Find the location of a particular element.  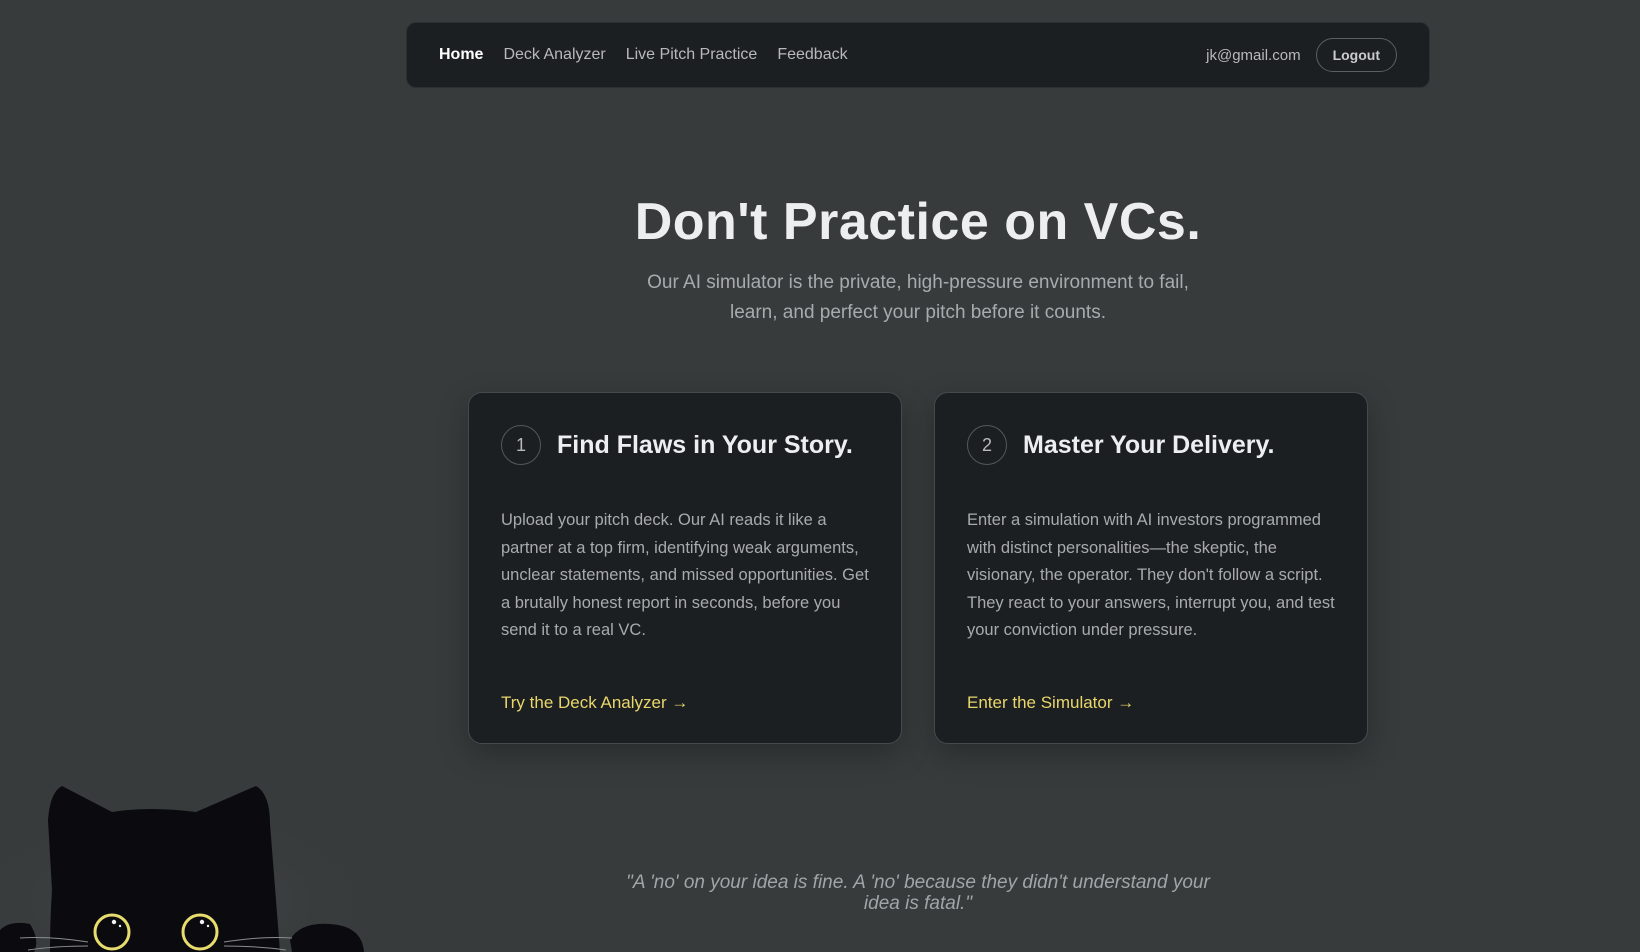

card-title: Master Your Delivery. is located at coordinates (1149, 444).